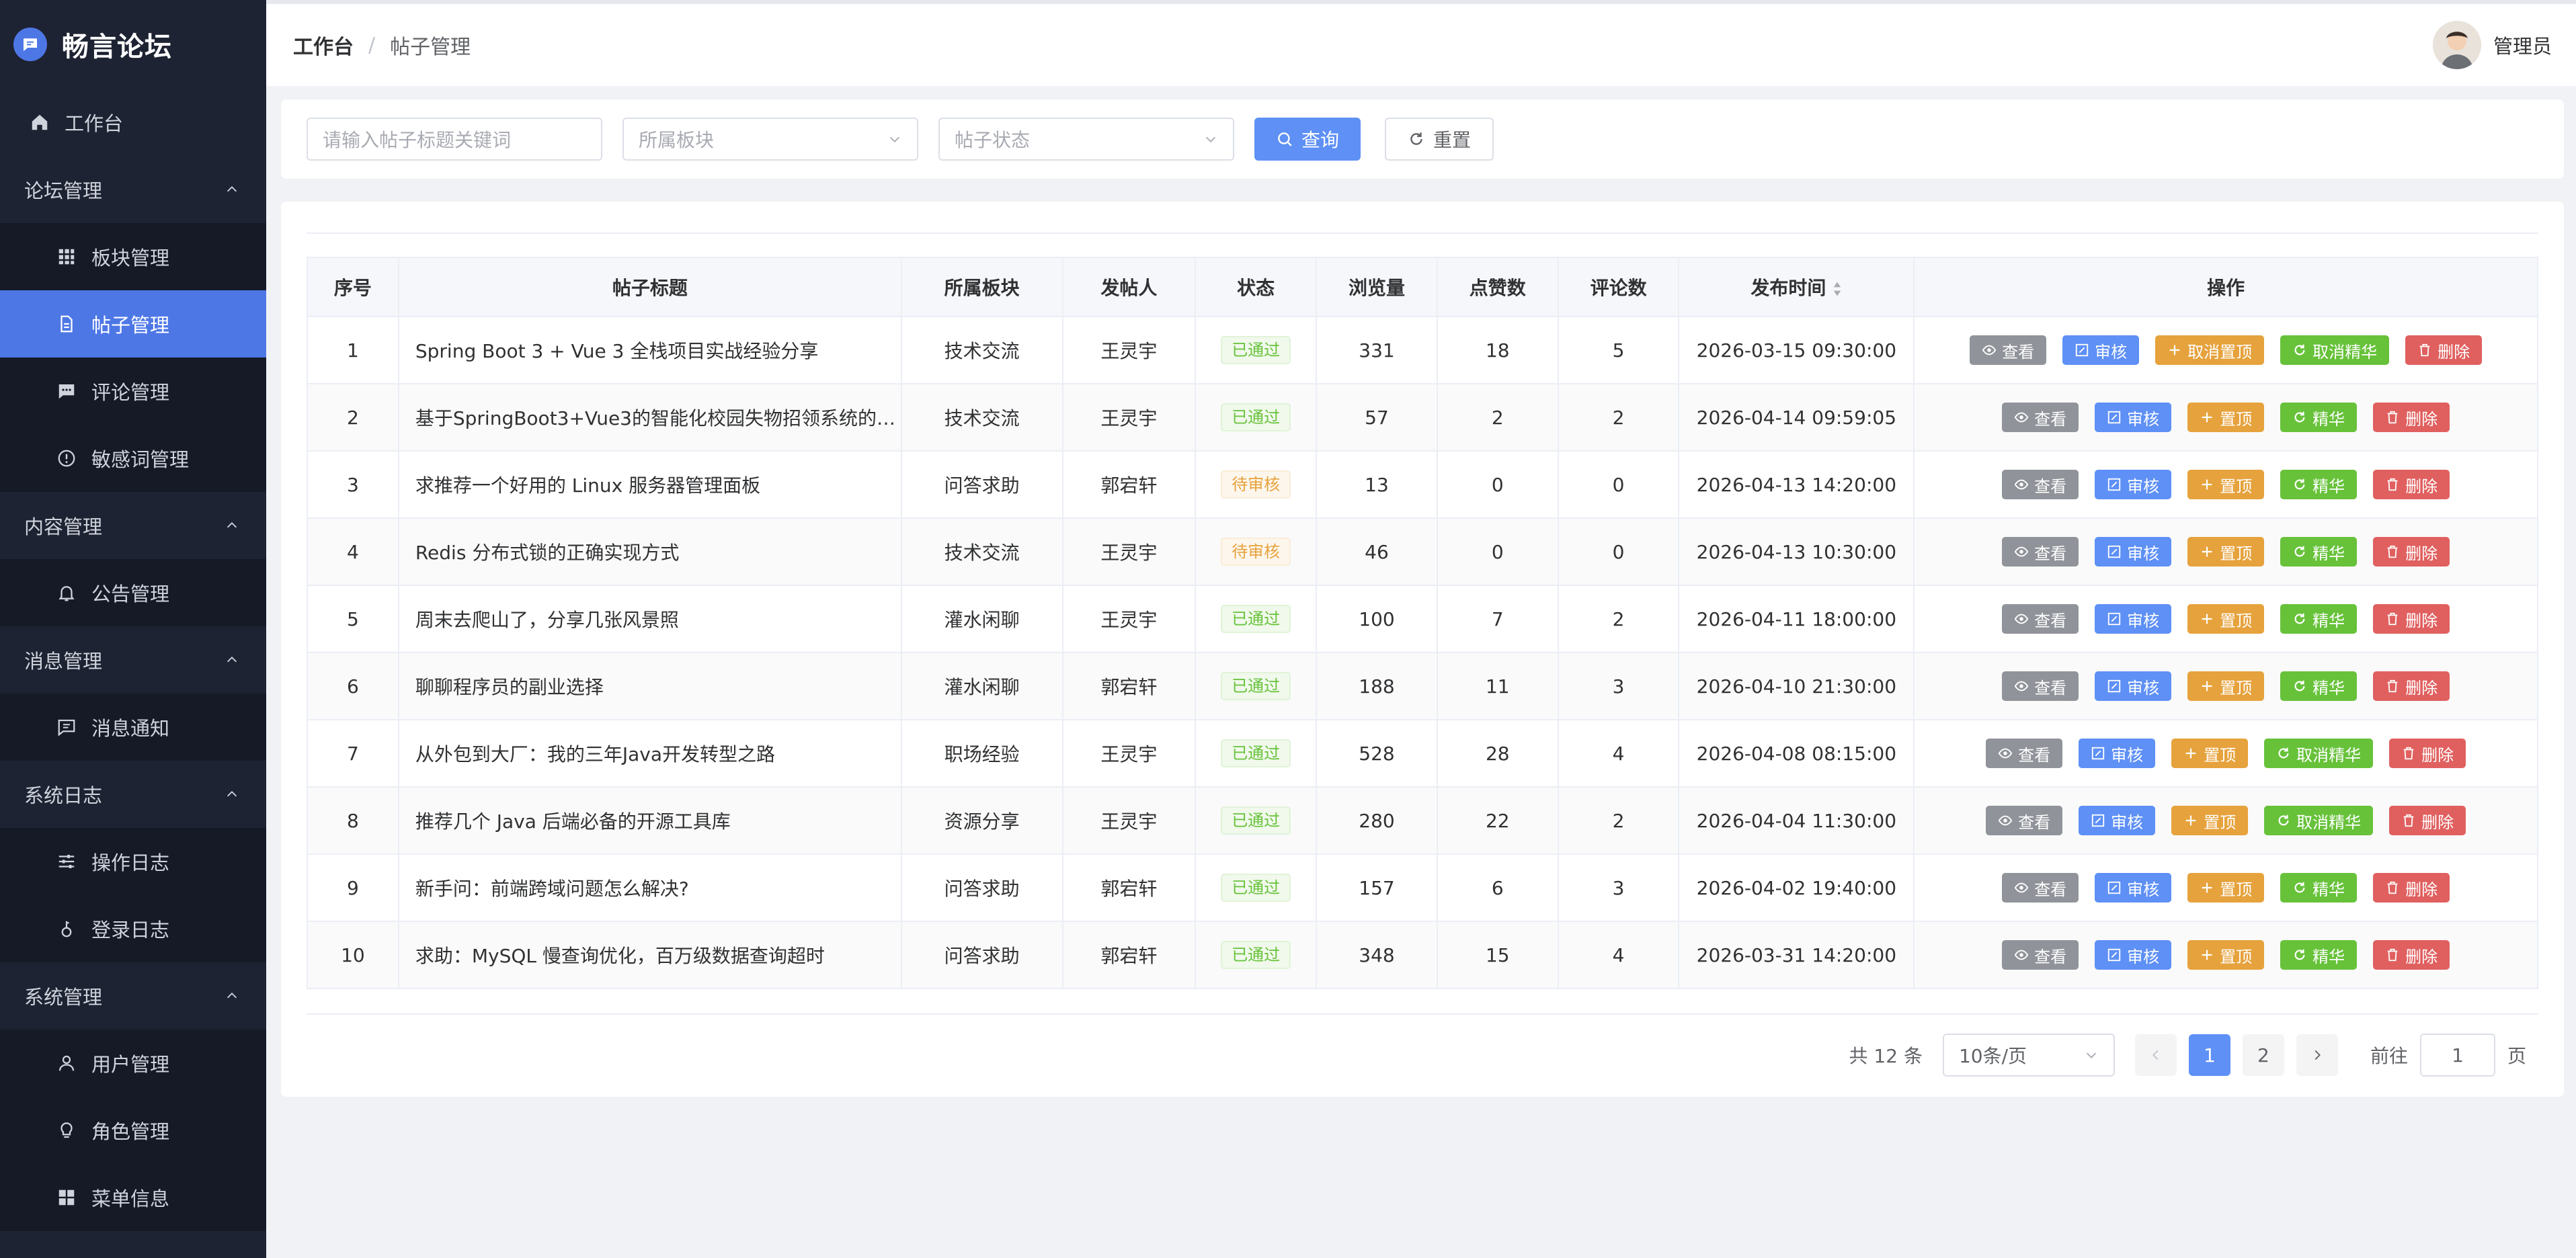 This screenshot has height=1258, width=2576. What do you see at coordinates (1256, 753) in the screenshot?
I see `status-badge: 已通过` at bounding box center [1256, 753].